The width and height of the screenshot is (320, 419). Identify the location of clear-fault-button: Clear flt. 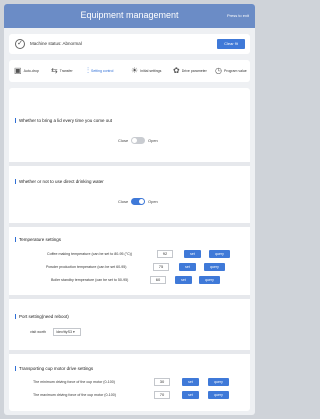
(231, 44).